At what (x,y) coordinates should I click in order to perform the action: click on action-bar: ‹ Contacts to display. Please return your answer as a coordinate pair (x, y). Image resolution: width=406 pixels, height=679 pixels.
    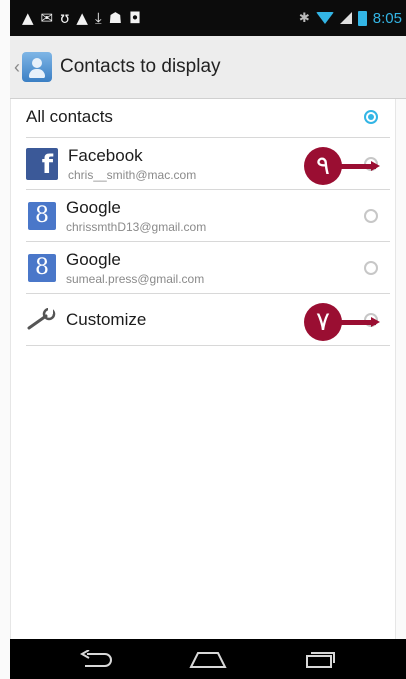
    Looking at the image, I should click on (208, 67).